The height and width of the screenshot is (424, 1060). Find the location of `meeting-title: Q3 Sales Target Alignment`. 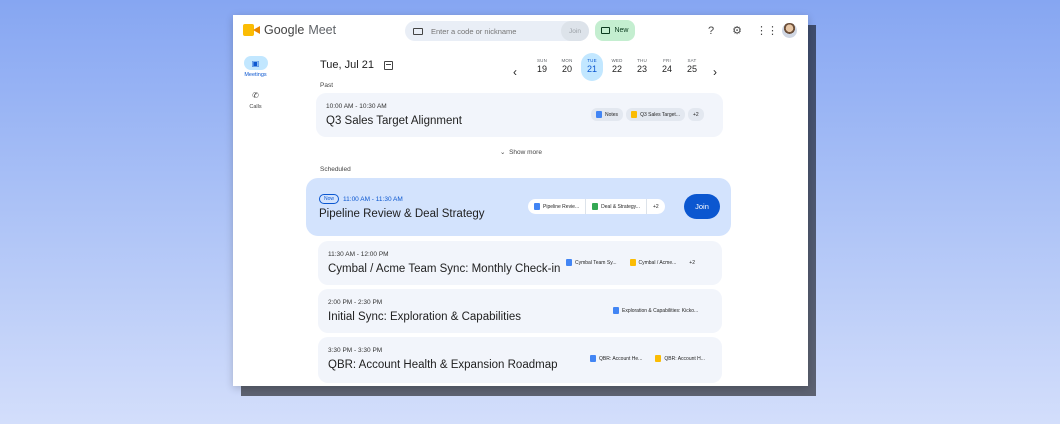

meeting-title: Q3 Sales Target Alignment is located at coordinates (394, 121).